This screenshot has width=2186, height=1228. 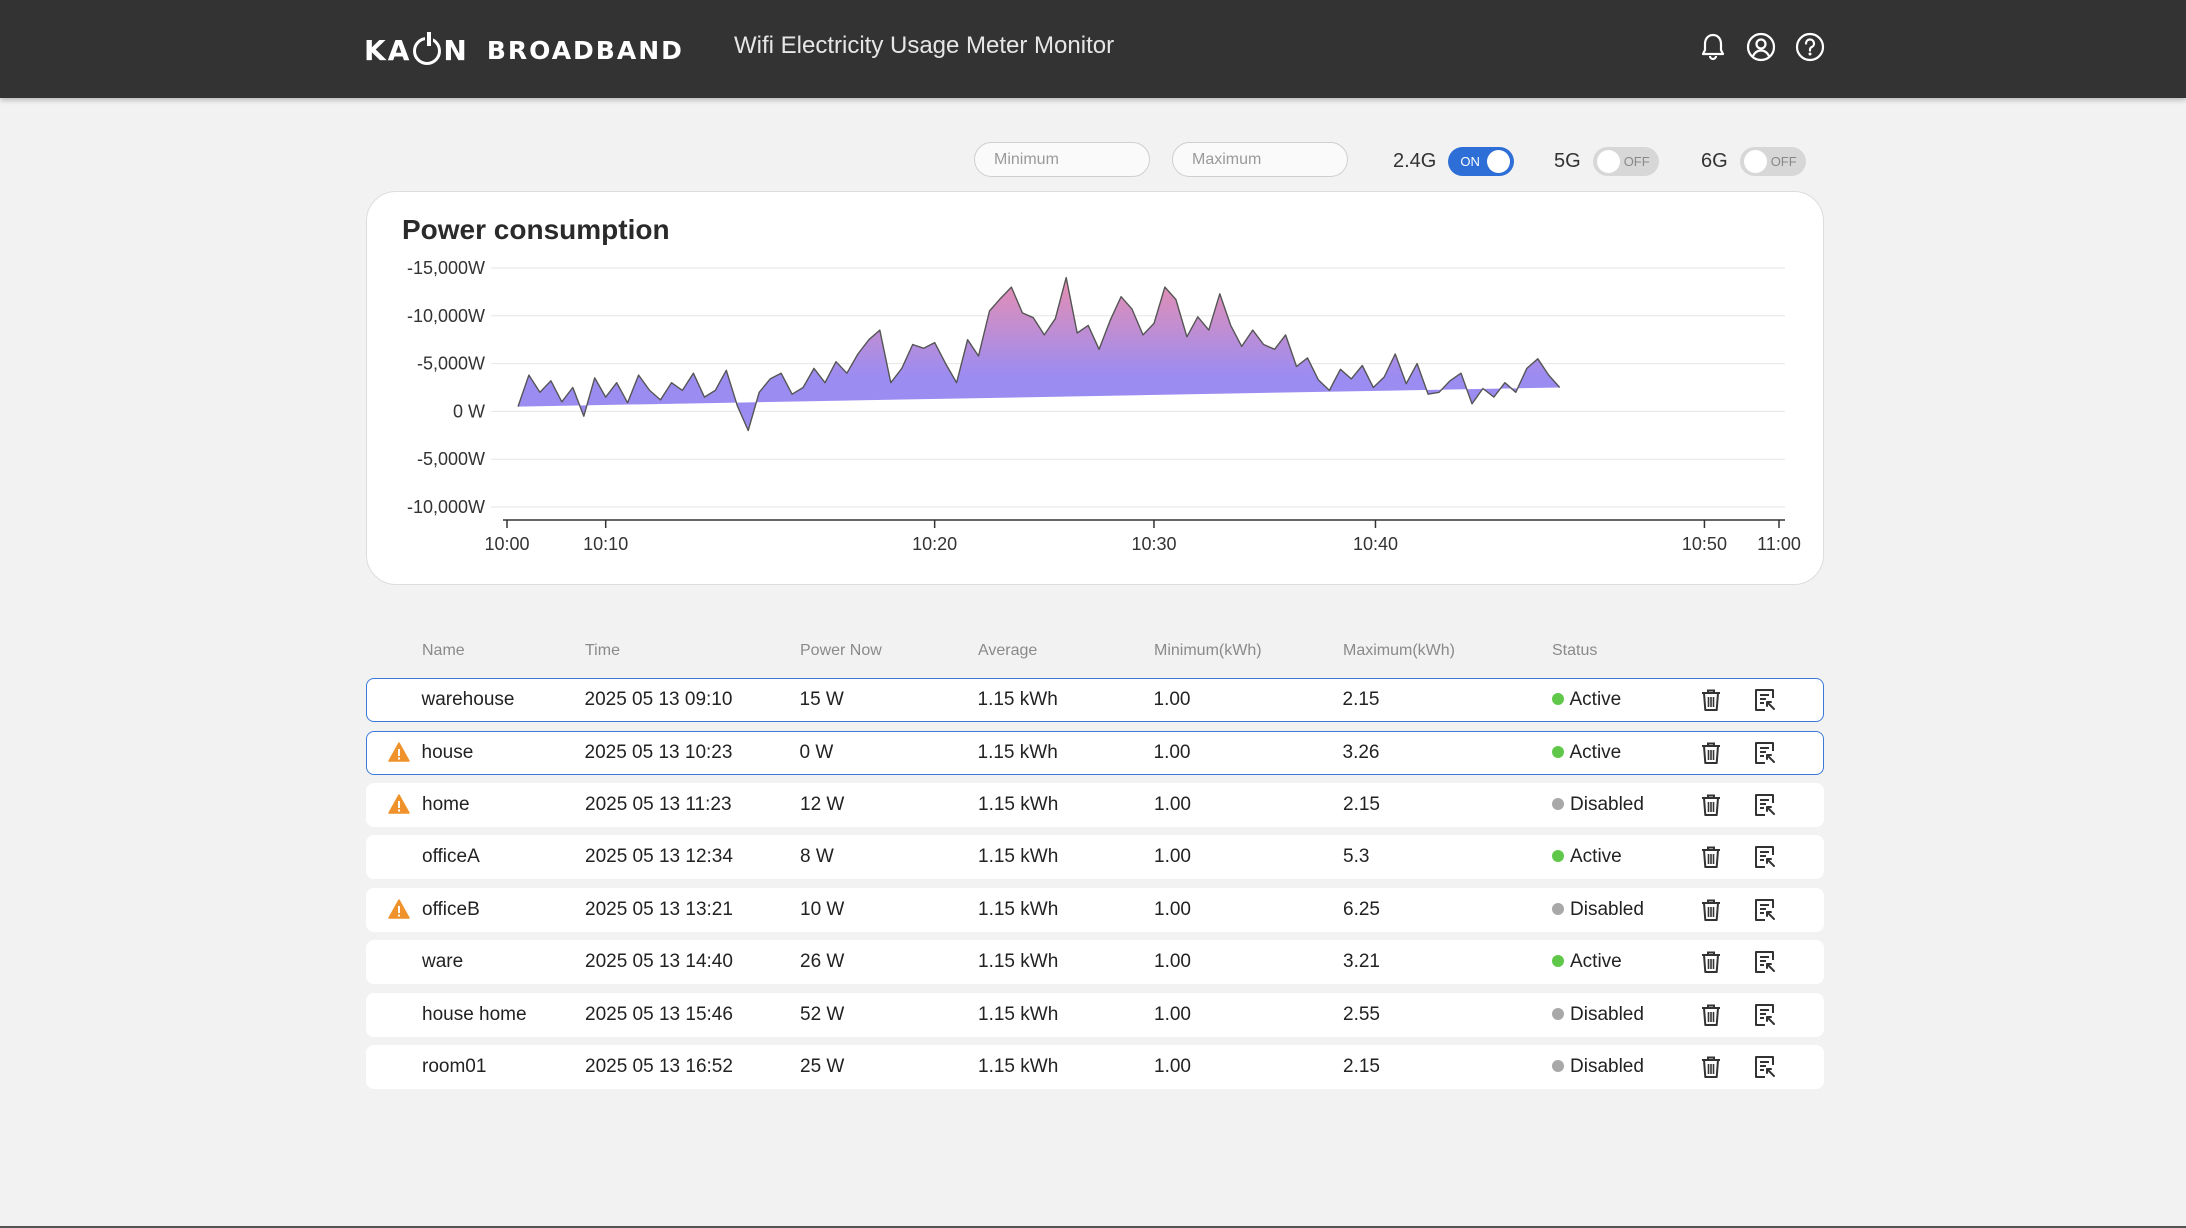 I want to click on device-maximum: 3.26, so click(x=1361, y=752).